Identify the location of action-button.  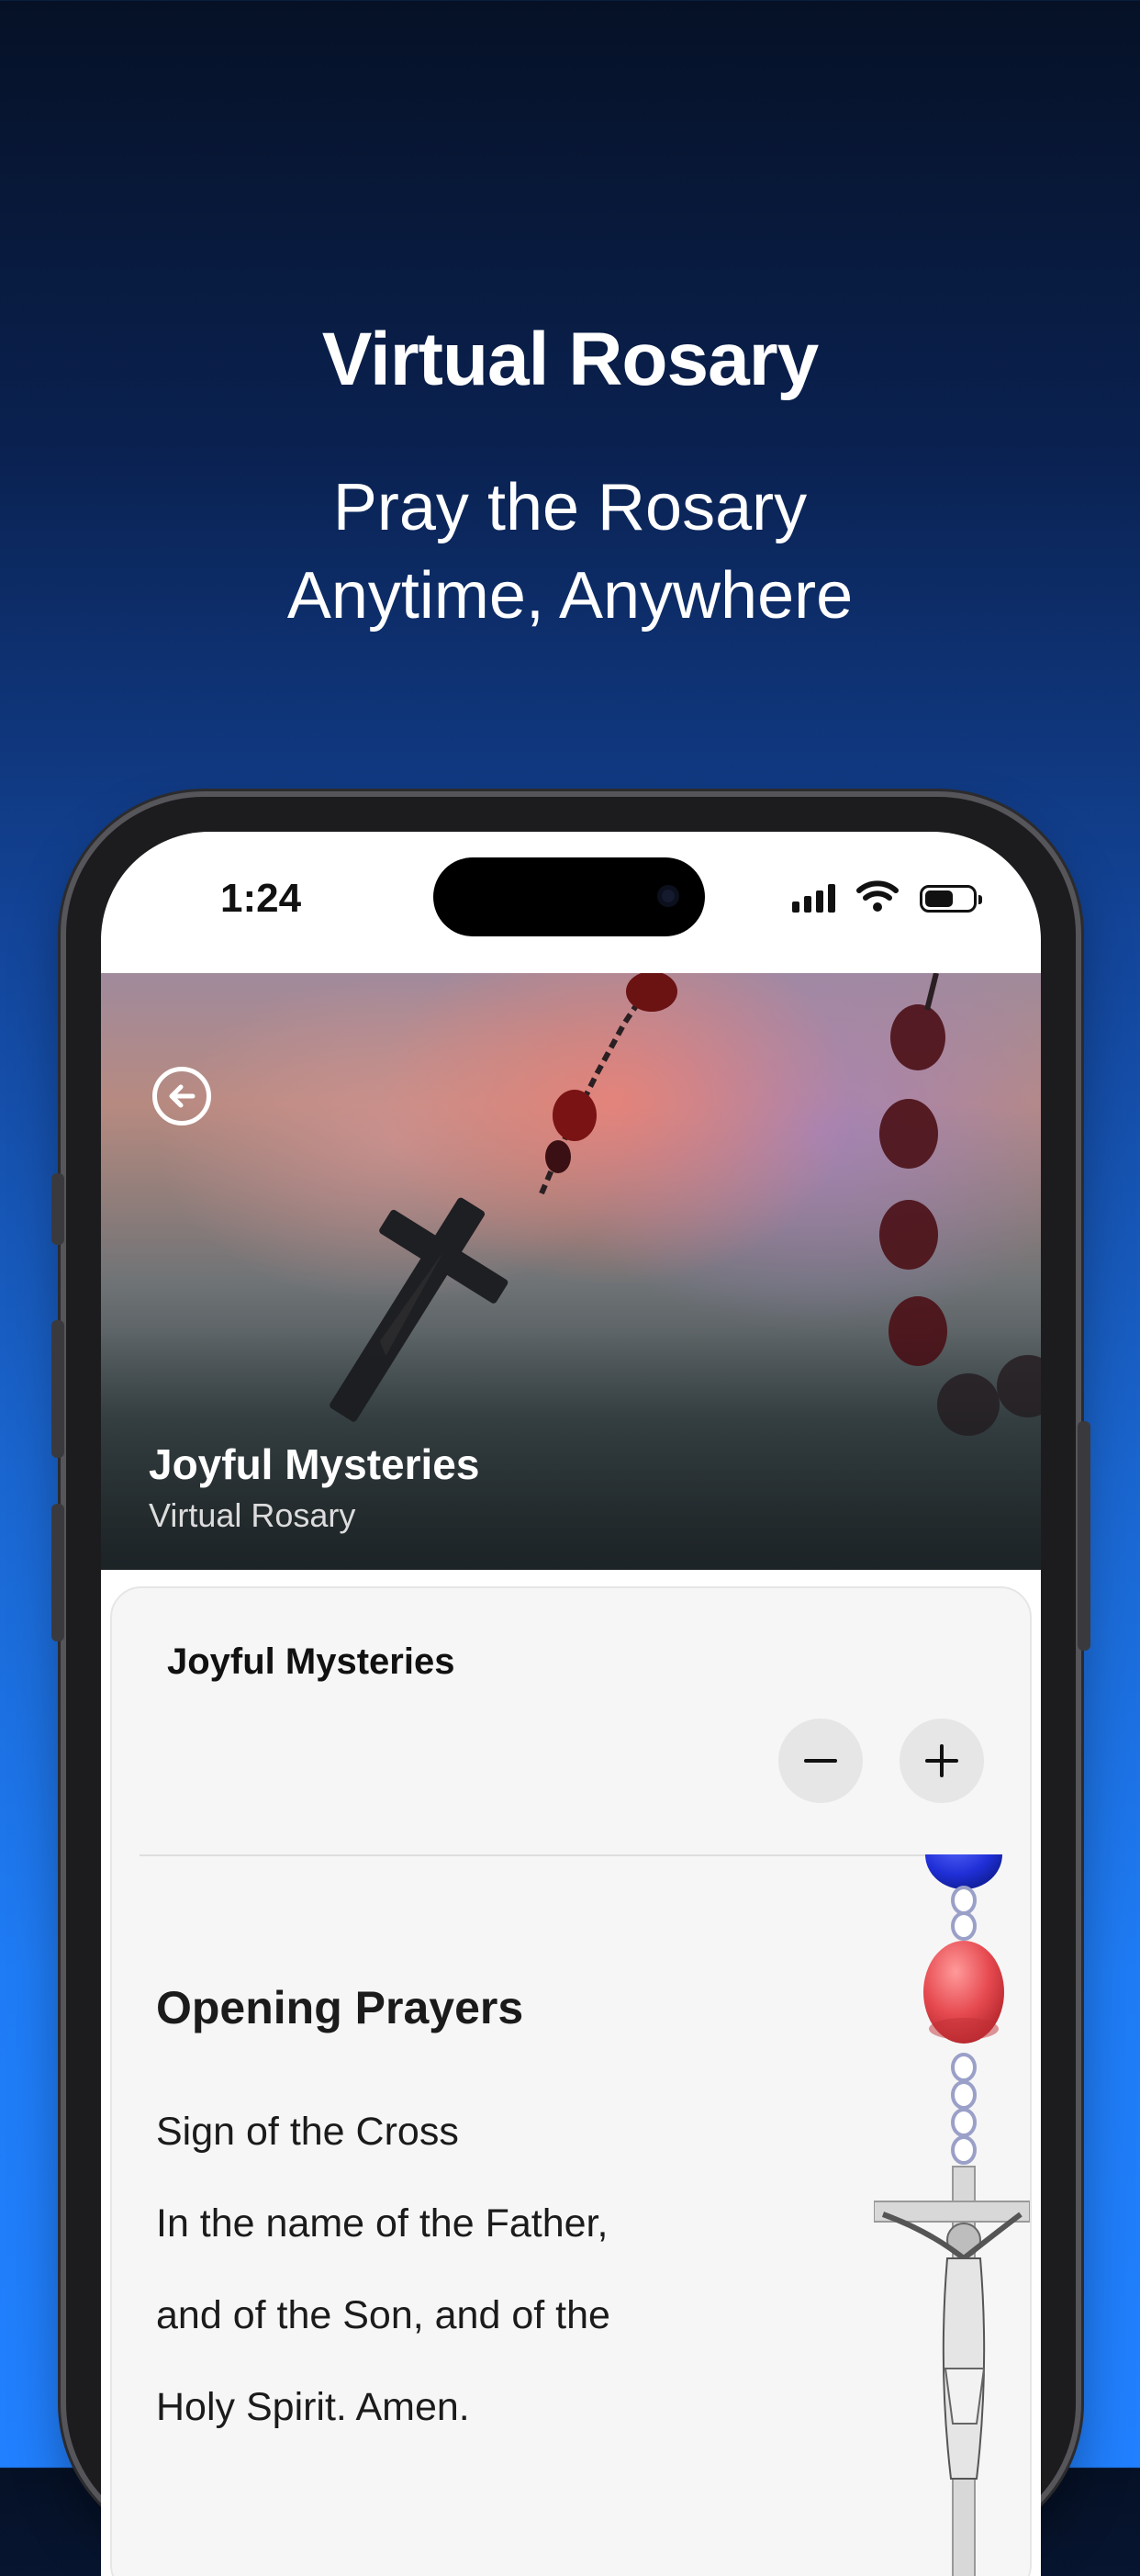
(57, 1209).